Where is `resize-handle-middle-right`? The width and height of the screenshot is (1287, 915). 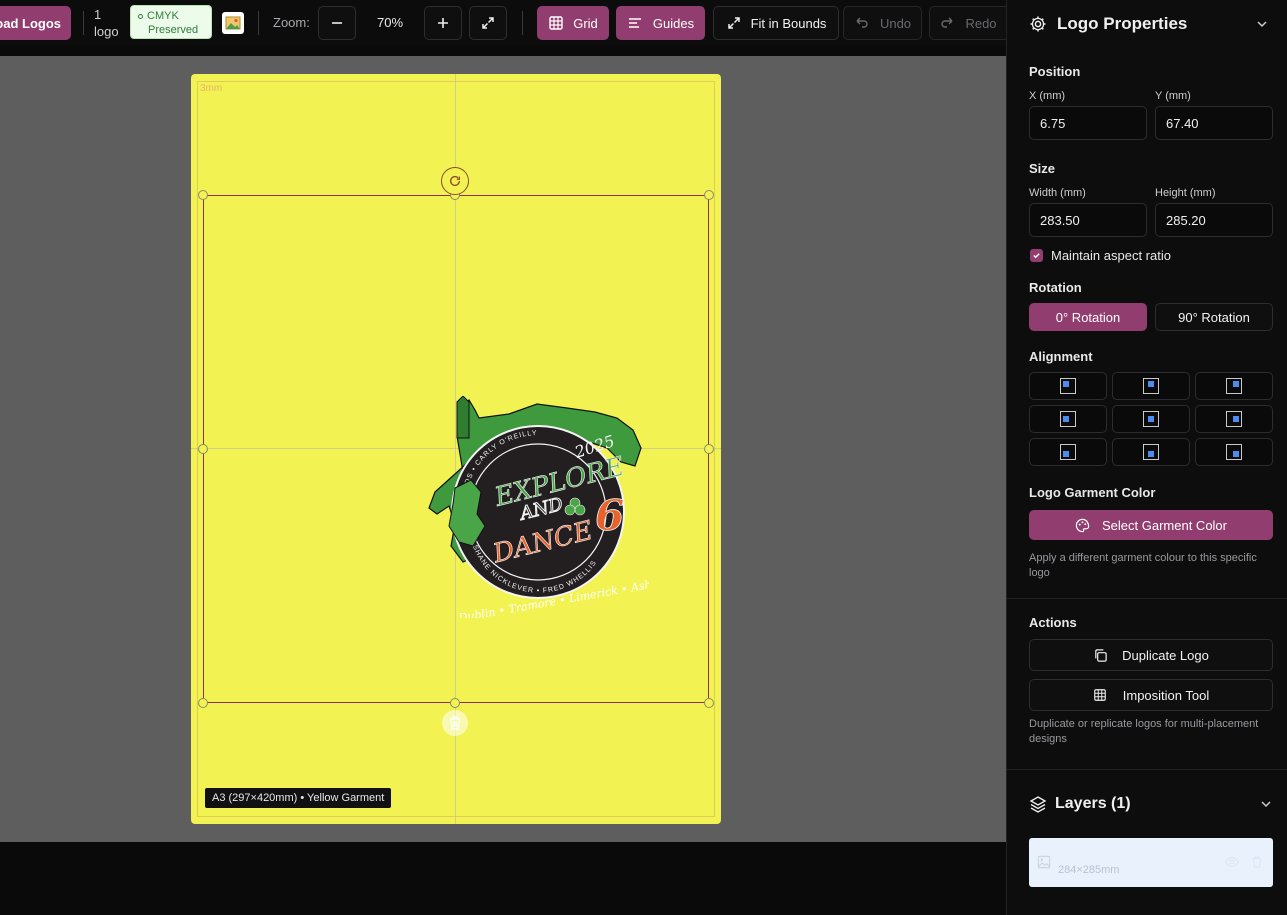
resize-handle-middle-right is located at coordinates (709, 449).